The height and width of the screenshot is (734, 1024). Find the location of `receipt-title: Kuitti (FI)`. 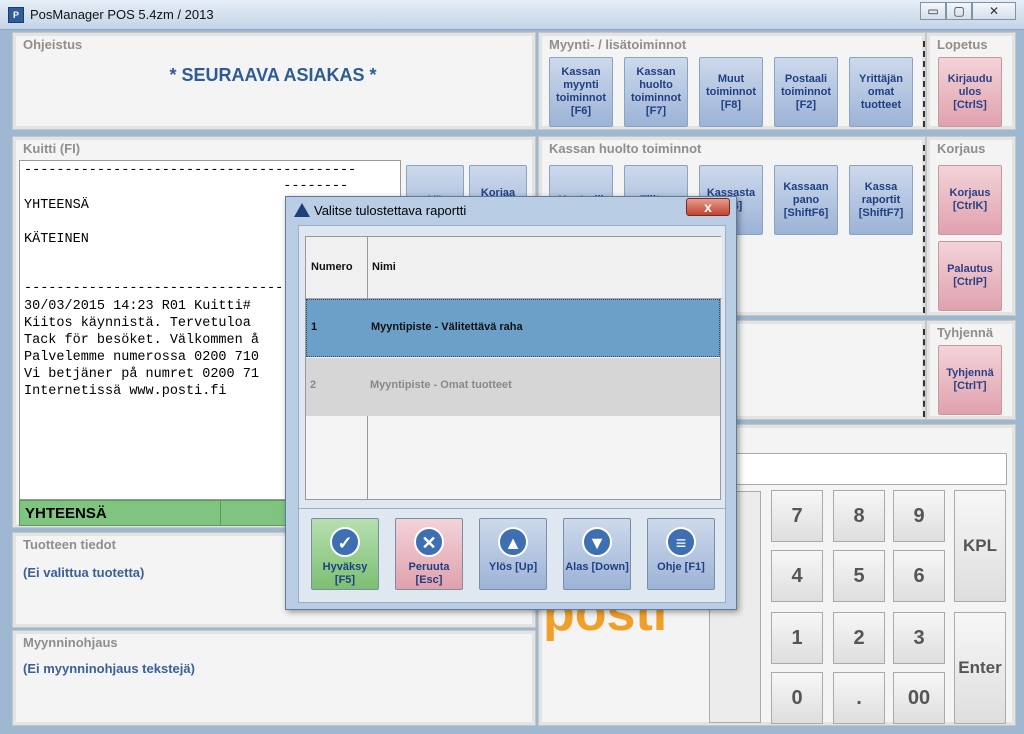

receipt-title: Kuitti (FI) is located at coordinates (52, 148).